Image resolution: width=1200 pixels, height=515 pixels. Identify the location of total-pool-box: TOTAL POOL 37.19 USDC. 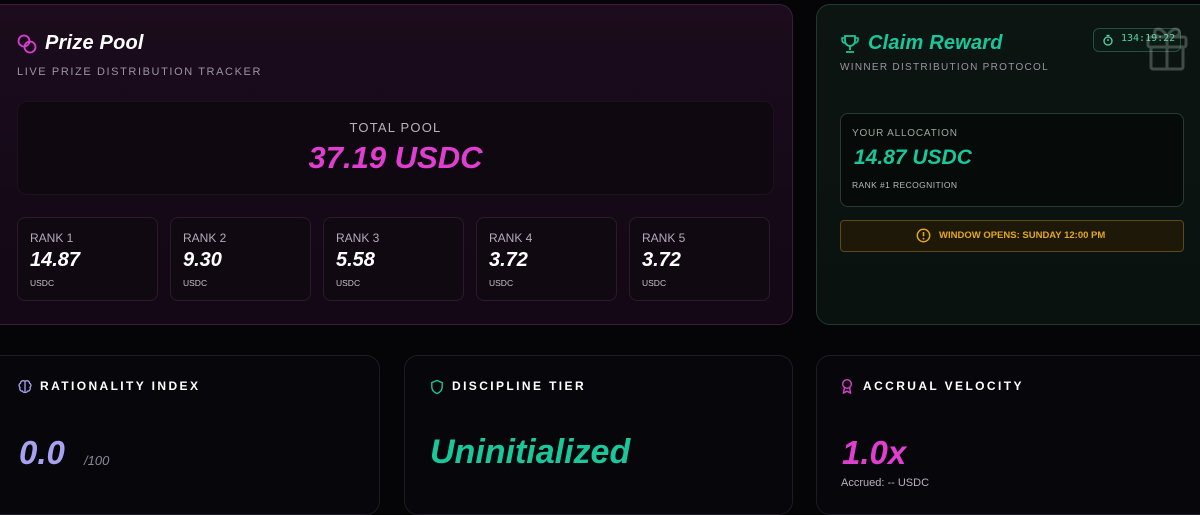
(395, 148).